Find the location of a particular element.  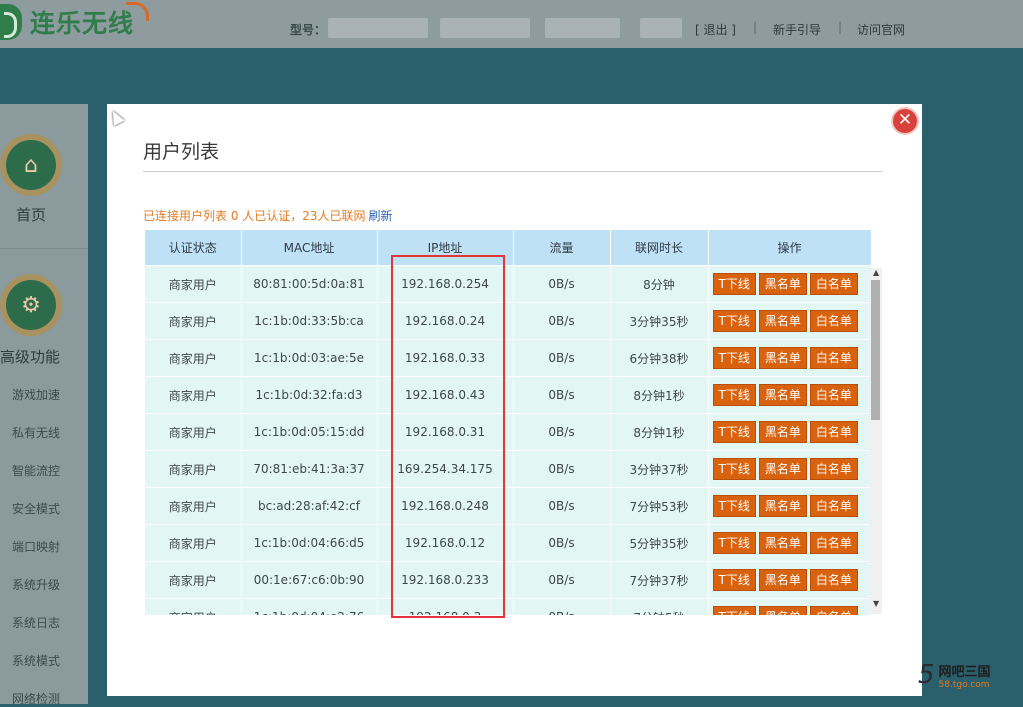

sidebar-item-security-mode: 安全模式 is located at coordinates (36, 508).